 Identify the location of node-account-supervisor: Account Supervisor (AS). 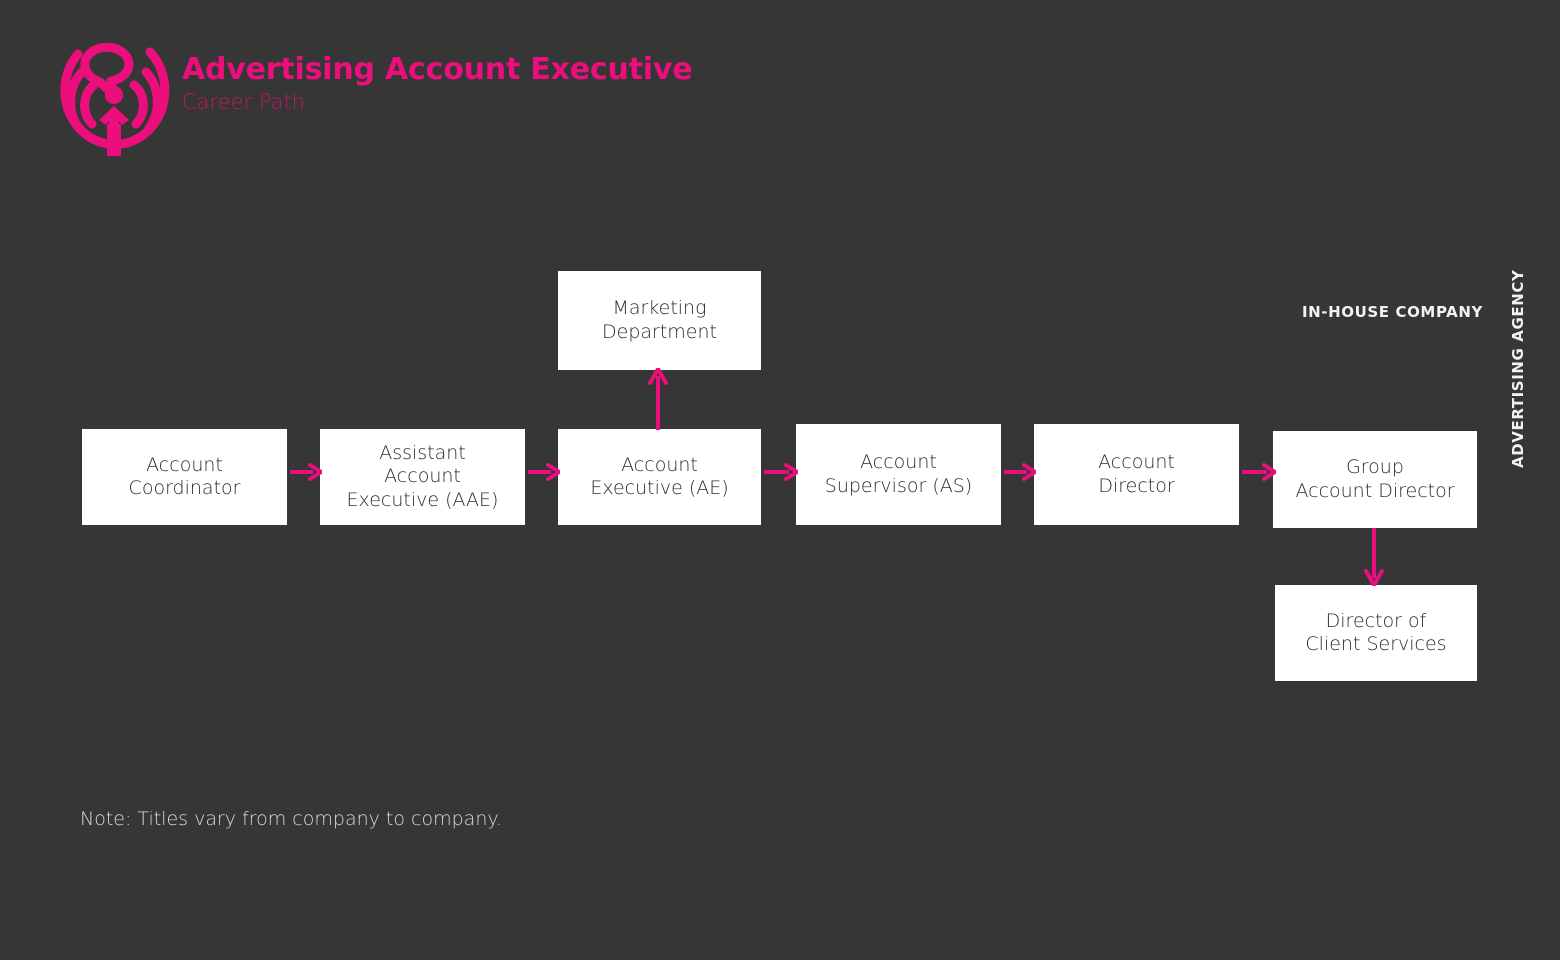
(898, 474).